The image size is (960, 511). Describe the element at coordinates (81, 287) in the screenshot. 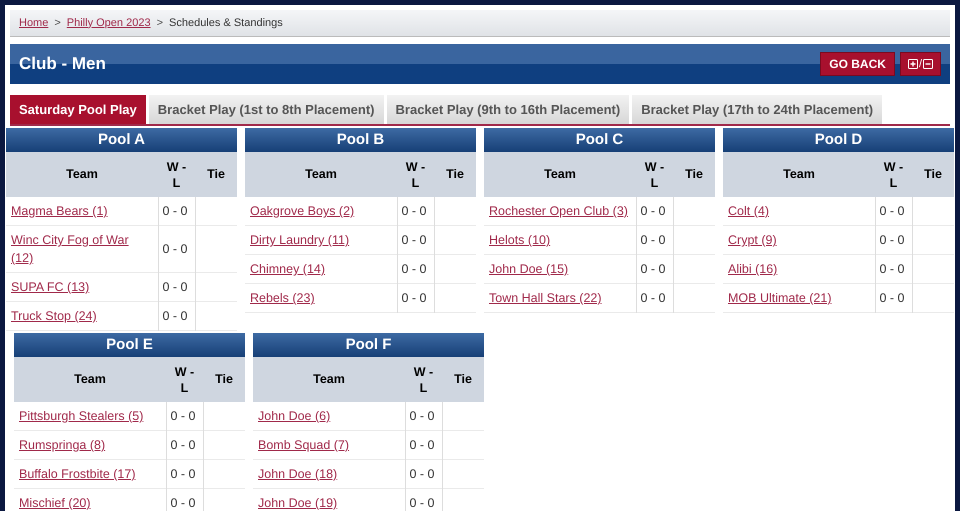

I see `team-link: SUPA FC (13)` at that location.